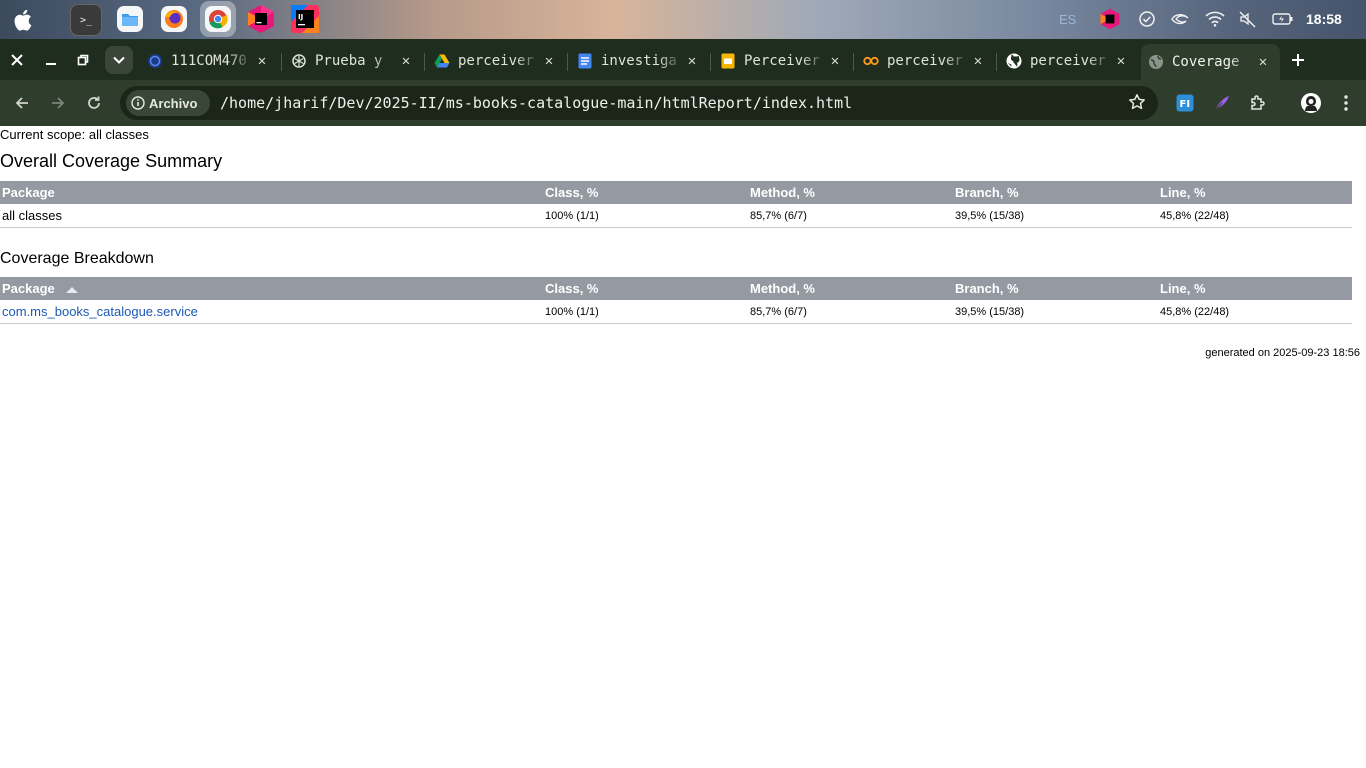 This screenshot has width=1366, height=768. Describe the element at coordinates (585, 61) in the screenshot. I see `google-docs-icon` at that location.